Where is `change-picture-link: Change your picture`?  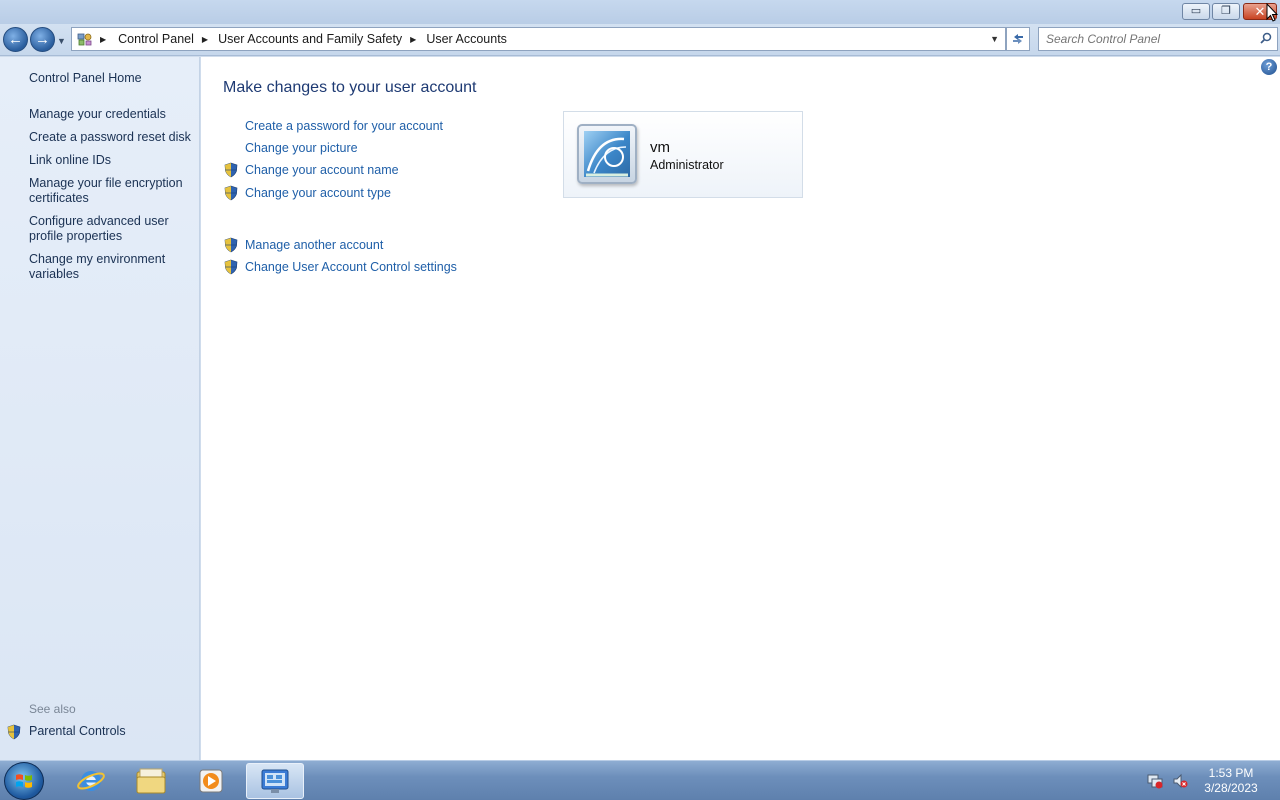 change-picture-link: Change your picture is located at coordinates (301, 148).